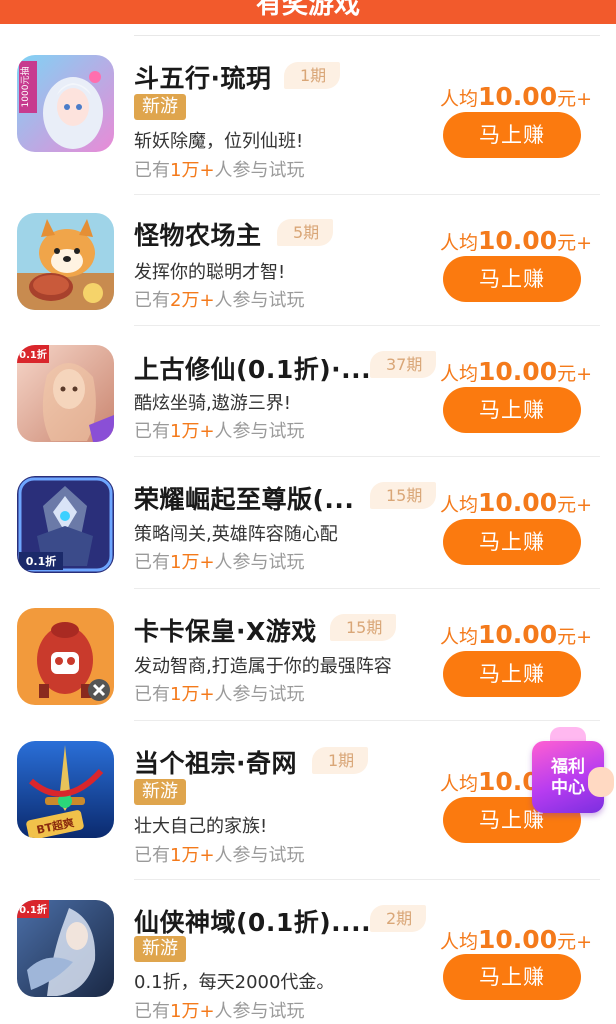 The image size is (616, 1024). I want to click on reward-amount: 人均10.0, so click(490, 781).